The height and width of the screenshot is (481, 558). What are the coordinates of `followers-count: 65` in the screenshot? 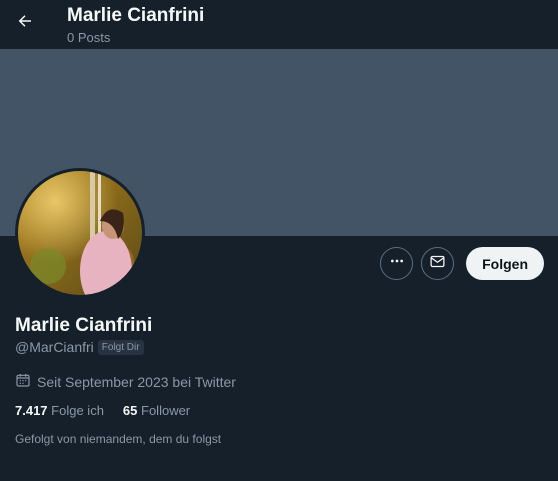 It's located at (130, 410).